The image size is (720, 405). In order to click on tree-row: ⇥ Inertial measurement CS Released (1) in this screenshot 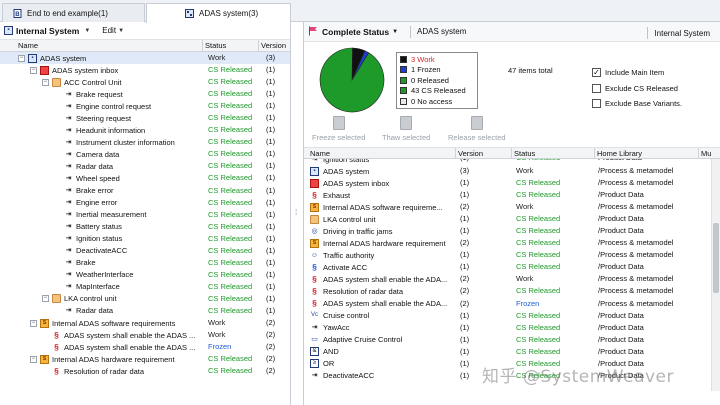, I will do `click(145, 215)`.